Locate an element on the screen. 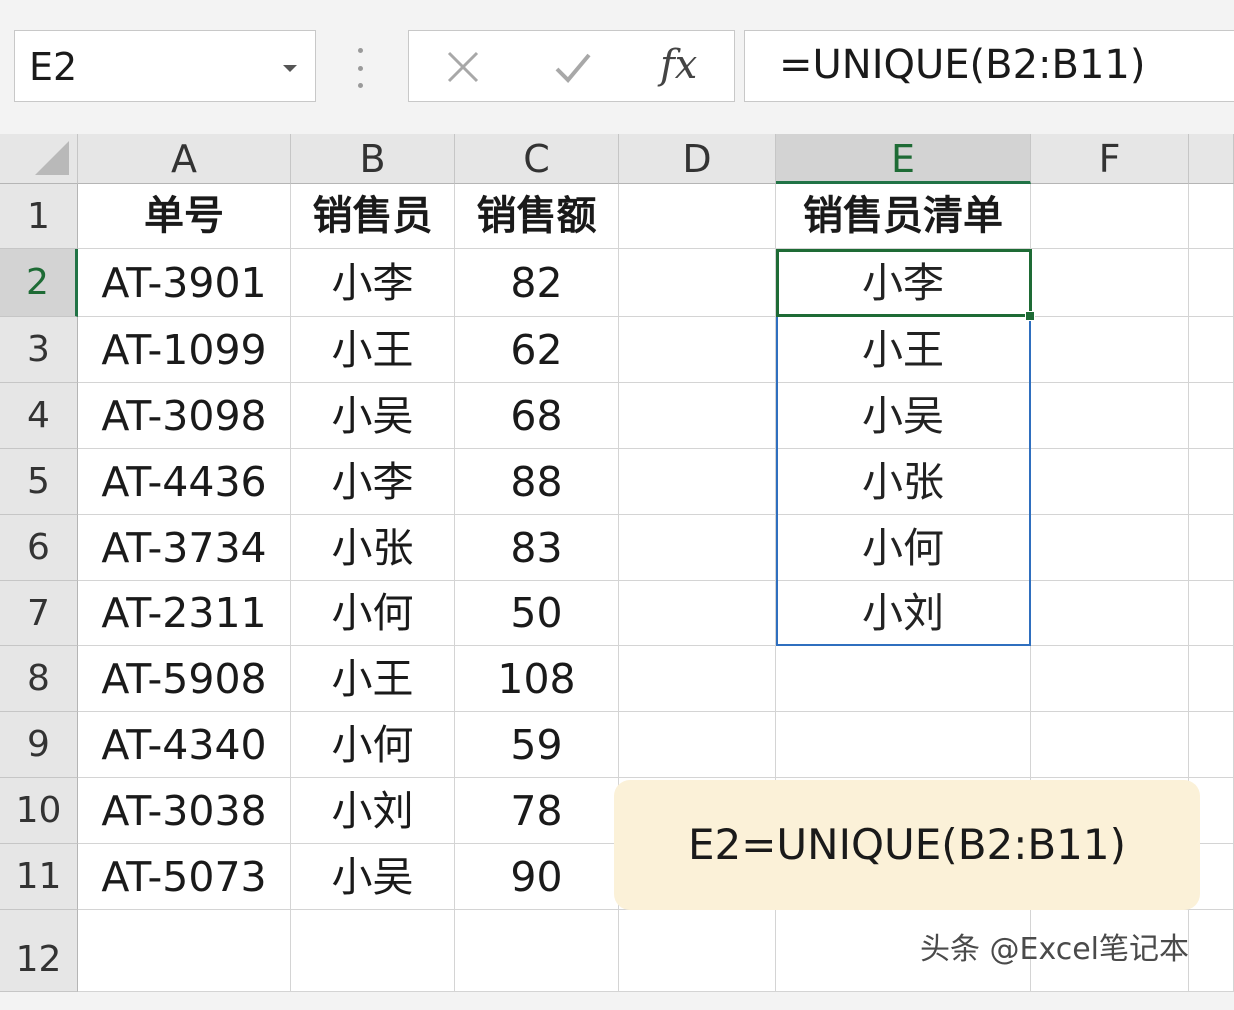 The height and width of the screenshot is (1010, 1234). cell-a5: AT-4436 is located at coordinates (184, 482).